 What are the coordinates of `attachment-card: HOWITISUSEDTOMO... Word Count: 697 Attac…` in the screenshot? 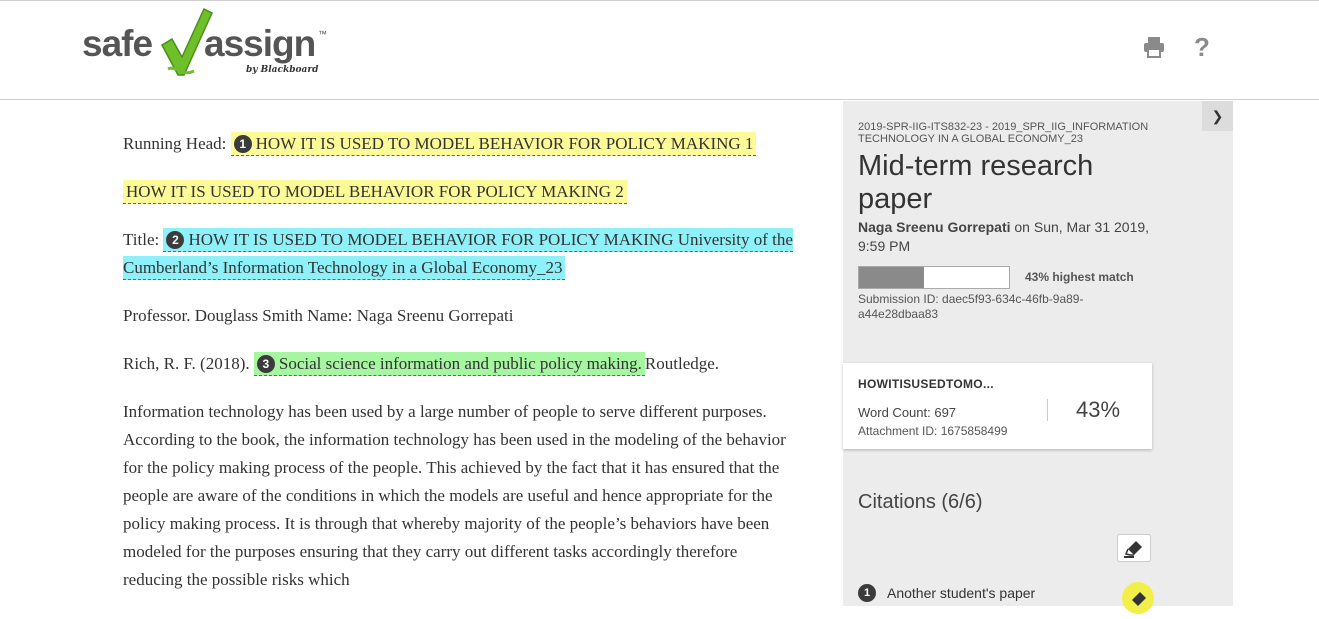 It's located at (997, 406).